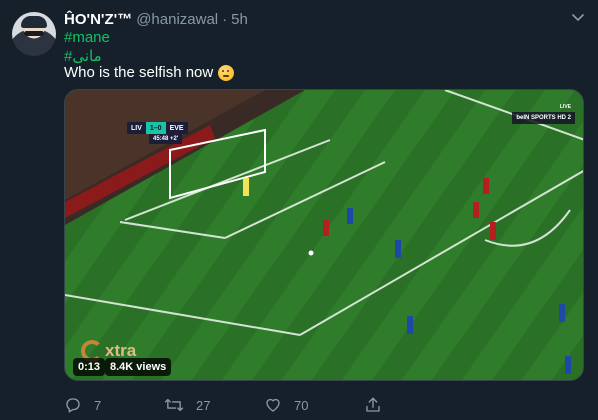  I want to click on tweet-text: Who is the selfish now, so click(149, 72).